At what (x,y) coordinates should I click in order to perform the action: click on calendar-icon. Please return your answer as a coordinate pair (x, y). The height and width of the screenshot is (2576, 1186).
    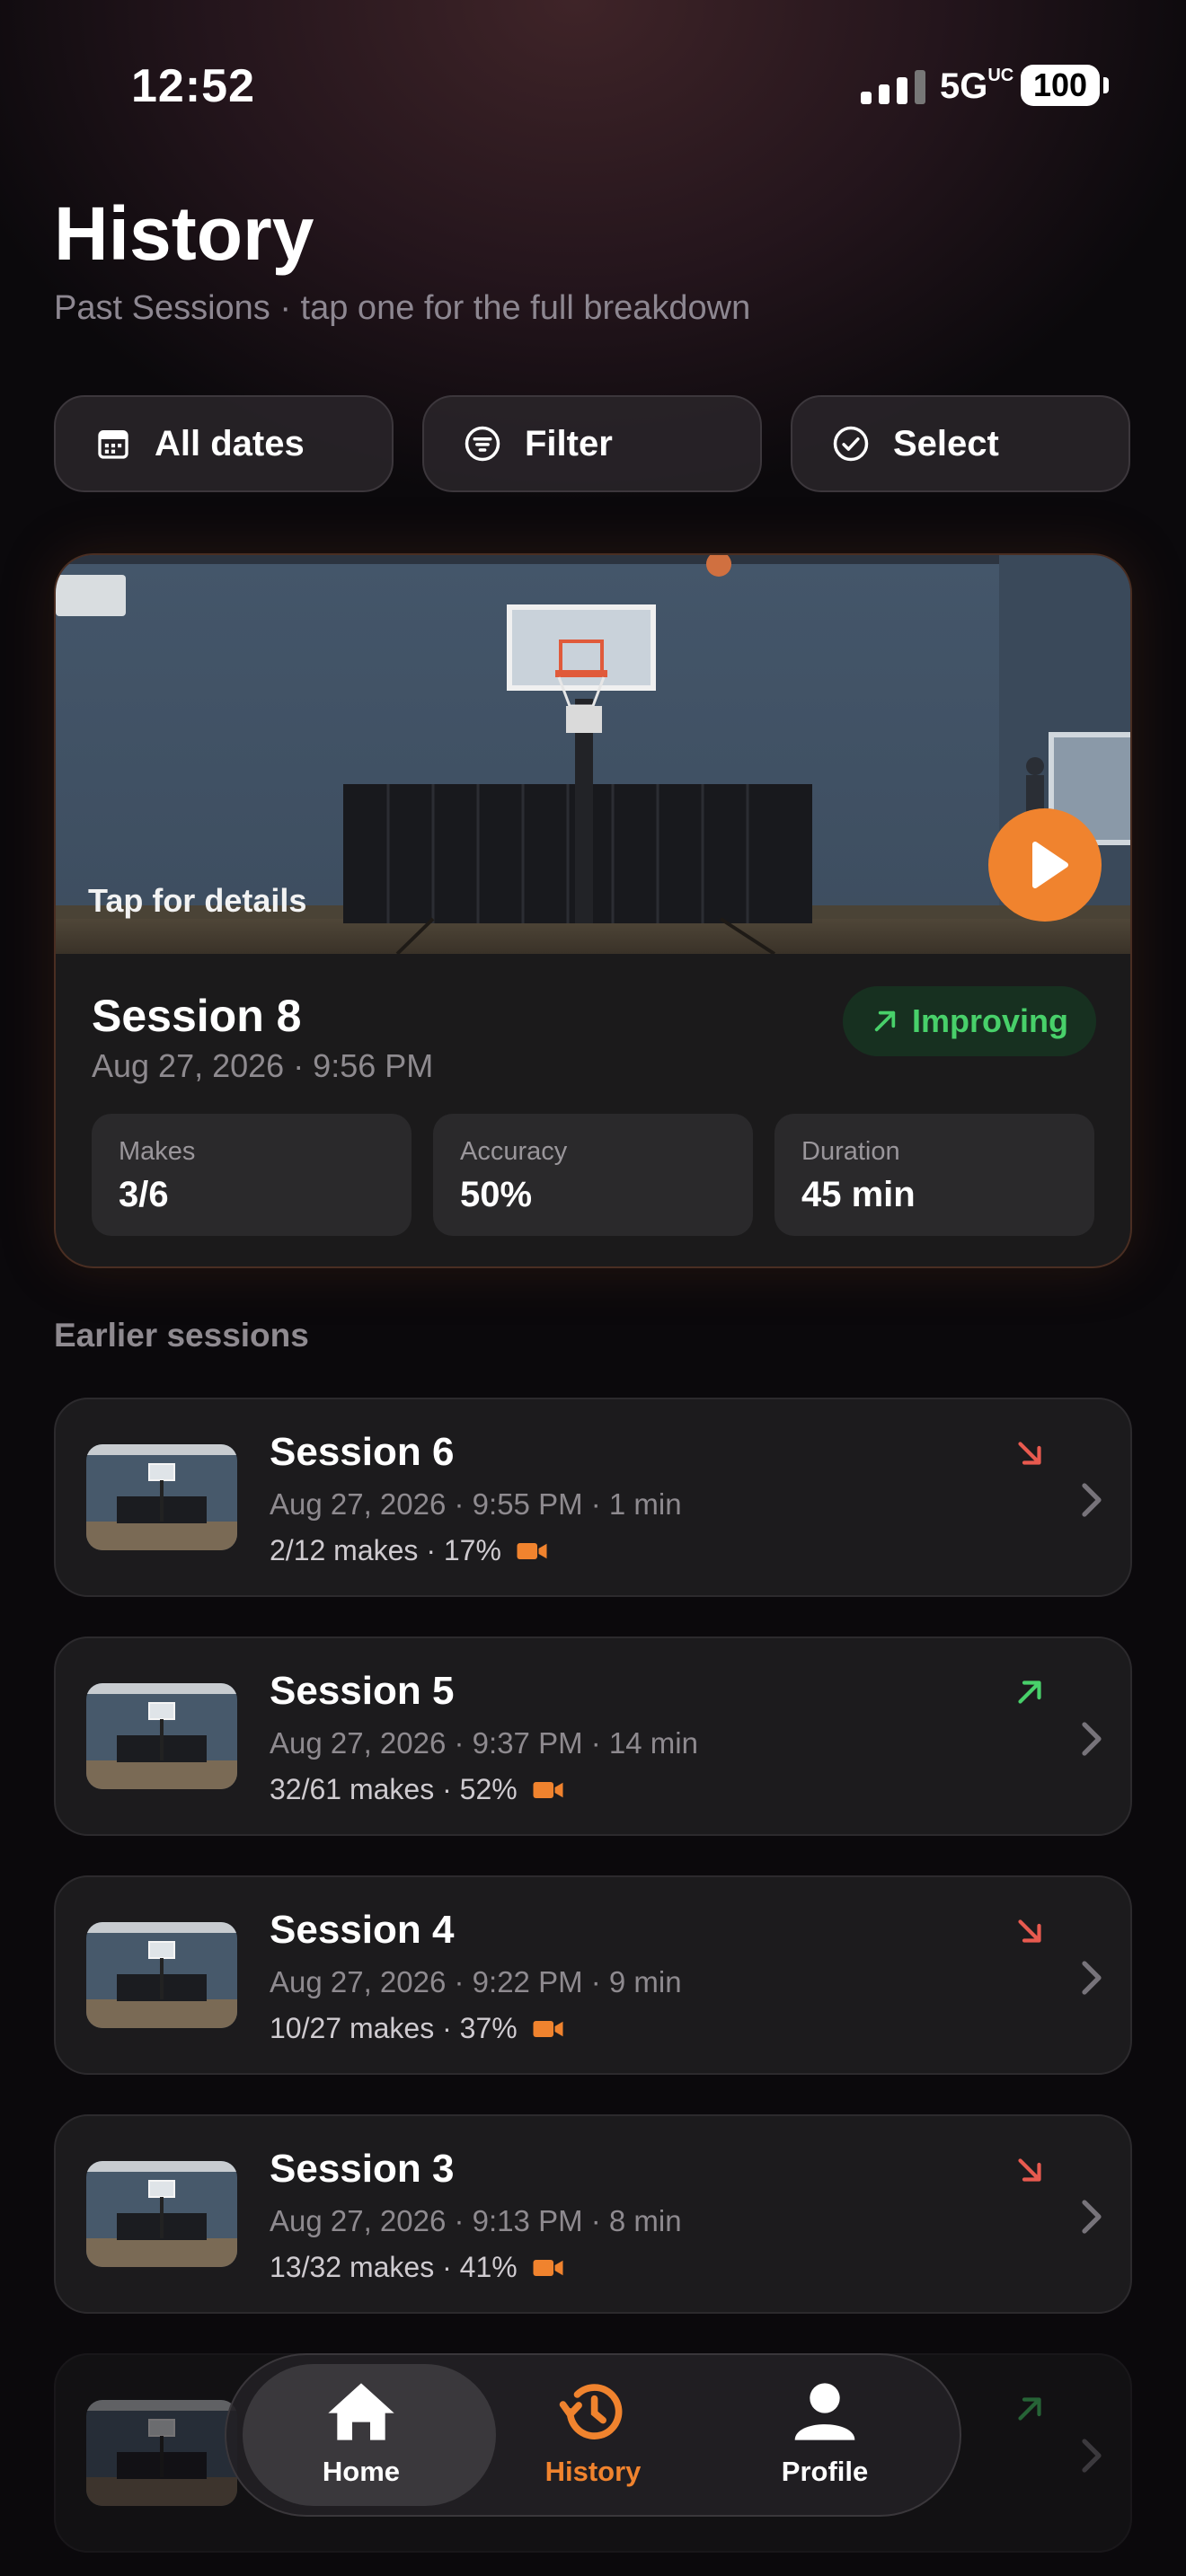
    Looking at the image, I should click on (113, 444).